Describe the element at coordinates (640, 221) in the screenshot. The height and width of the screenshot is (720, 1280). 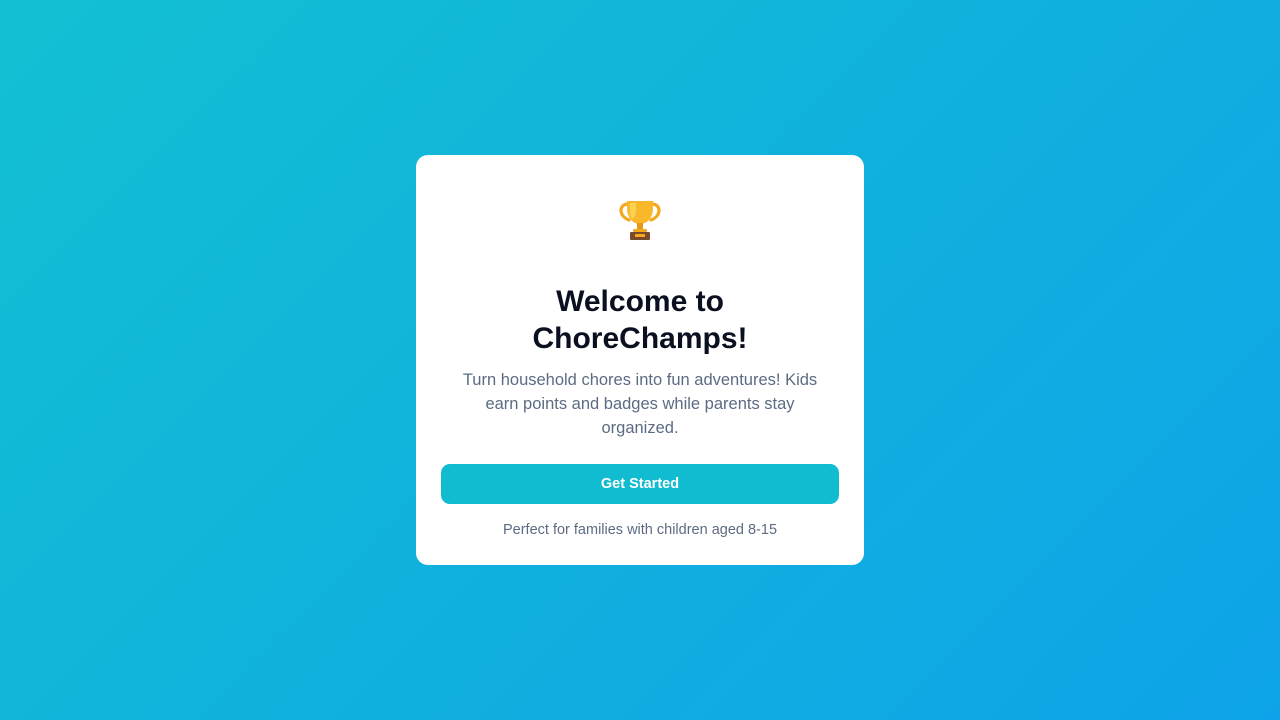
I see `trophy-icon` at that location.